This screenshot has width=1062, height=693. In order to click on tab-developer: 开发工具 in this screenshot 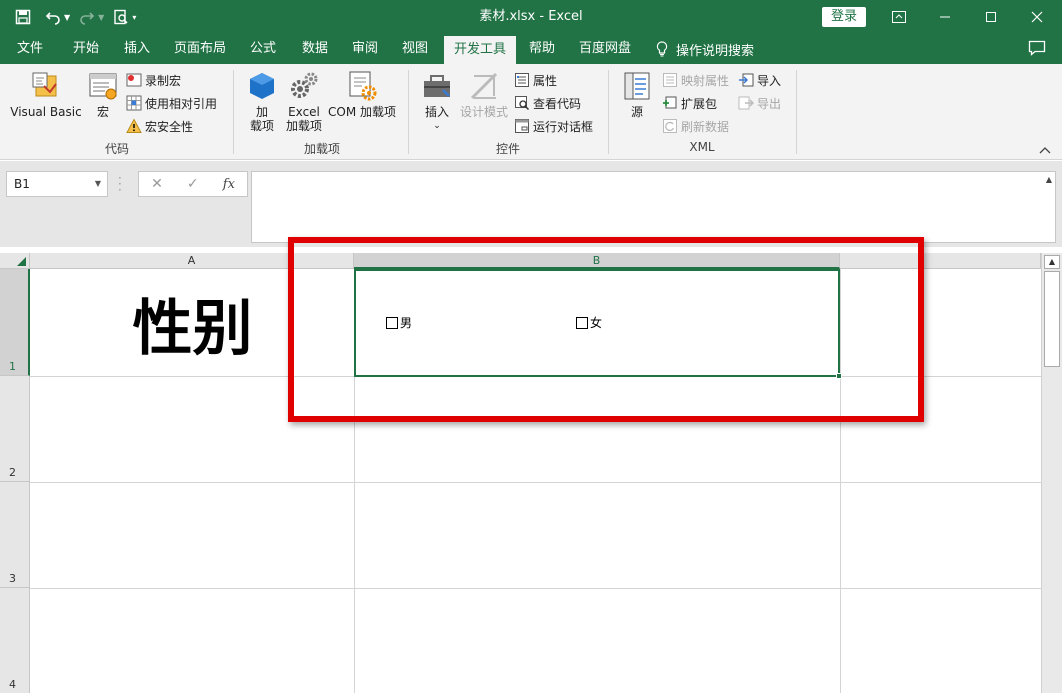, I will do `click(480, 50)`.